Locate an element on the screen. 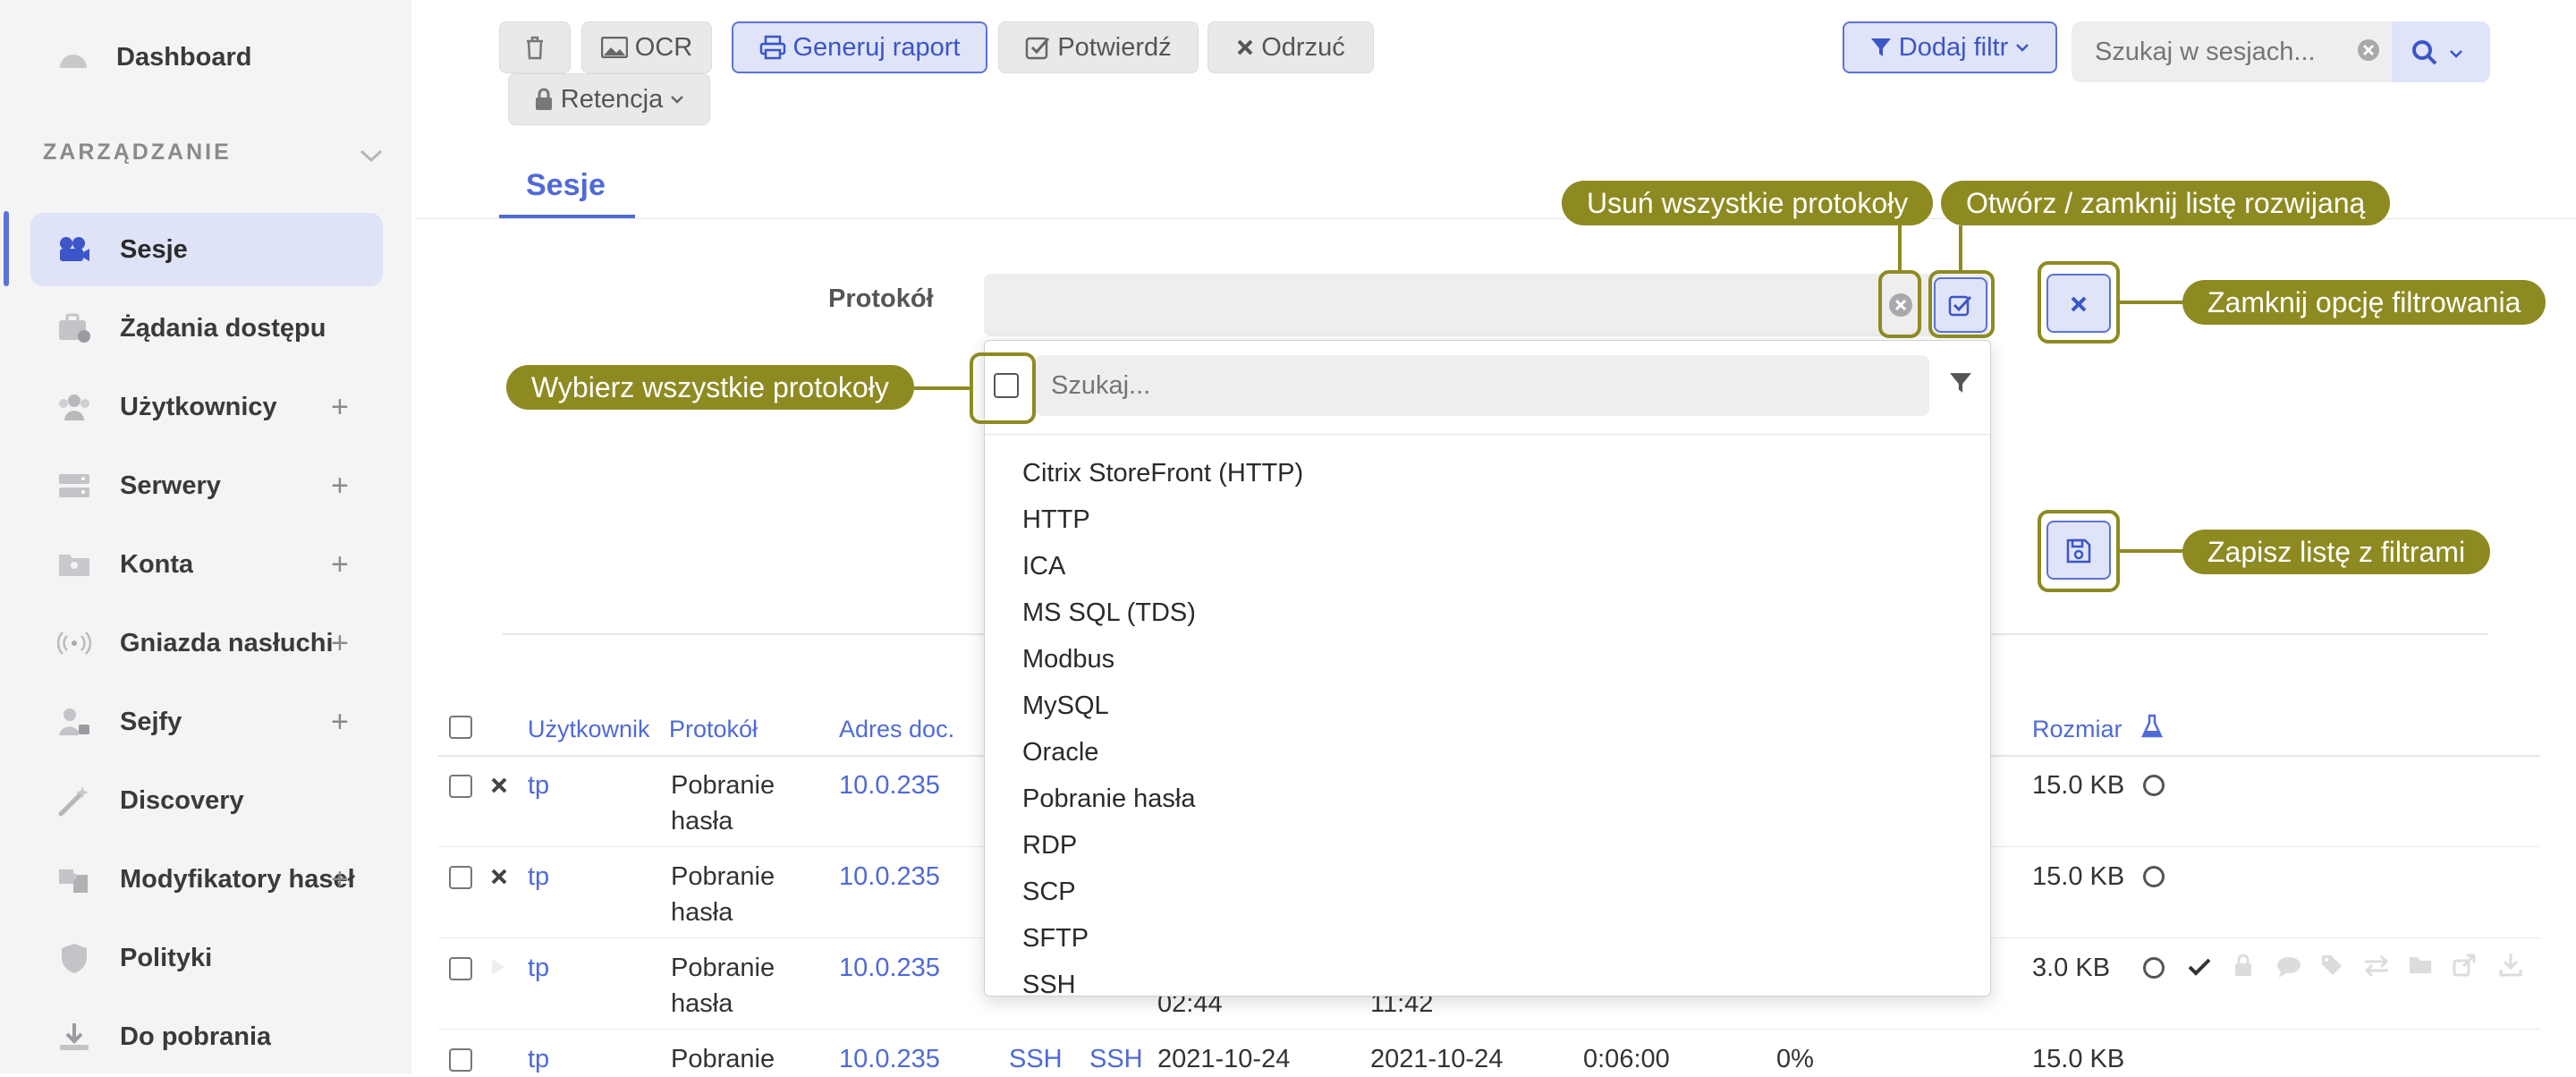 The image size is (2576, 1077). sidebar-item-sessions: Sesje is located at coordinates (206, 249).